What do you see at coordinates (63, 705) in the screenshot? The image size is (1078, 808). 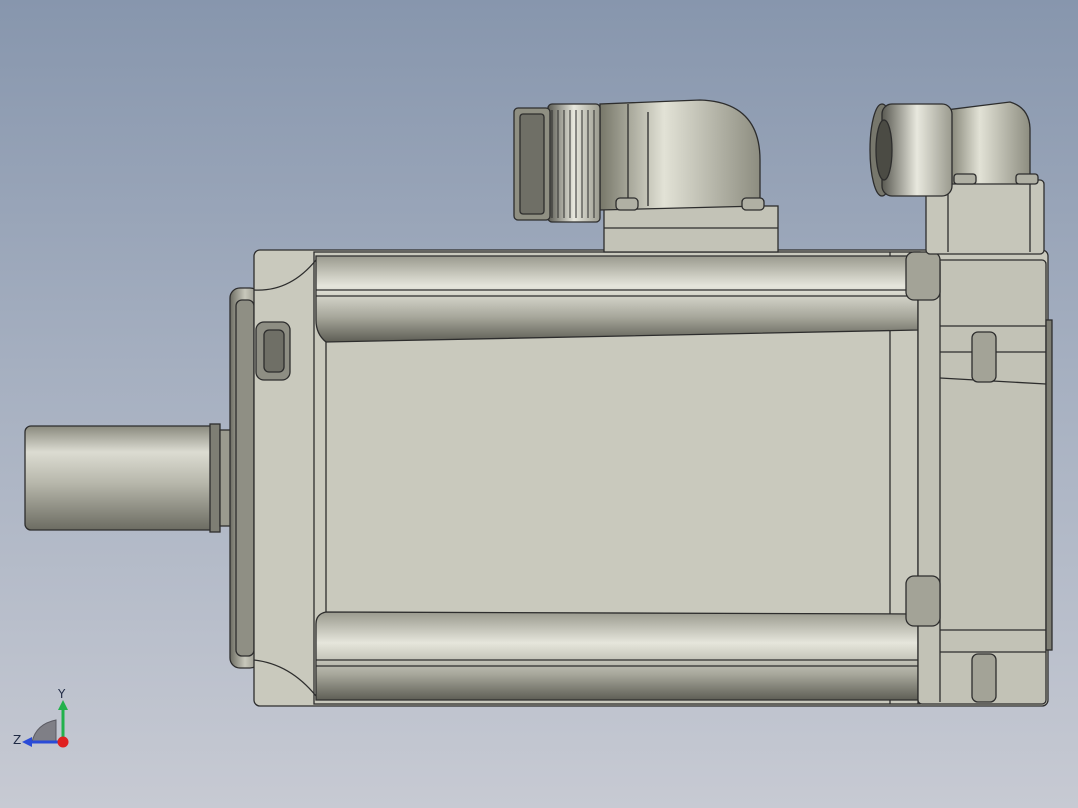 I see `y-axis-arrowhead-icon` at bounding box center [63, 705].